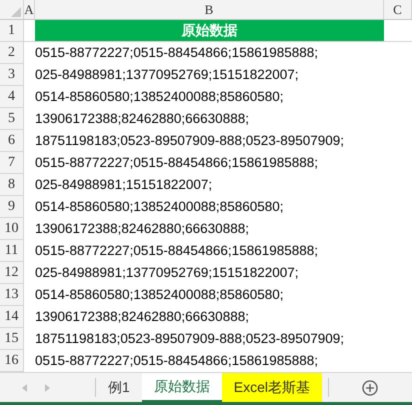 Image resolution: width=412 pixels, height=405 pixels. Describe the element at coordinates (11, 119) in the screenshot. I see `row-number: 5` at that location.